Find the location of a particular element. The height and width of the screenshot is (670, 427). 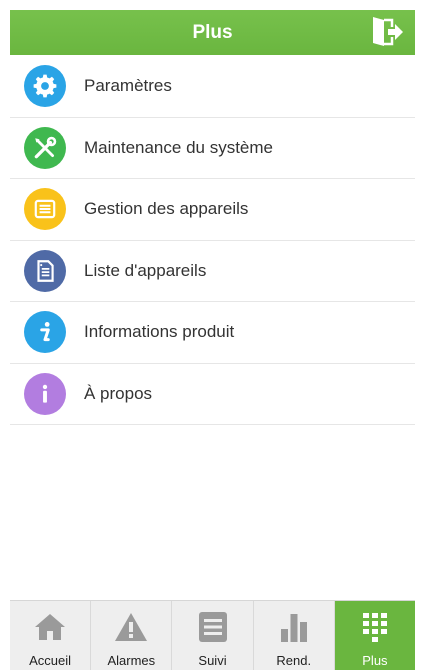

info-icon is located at coordinates (45, 393).